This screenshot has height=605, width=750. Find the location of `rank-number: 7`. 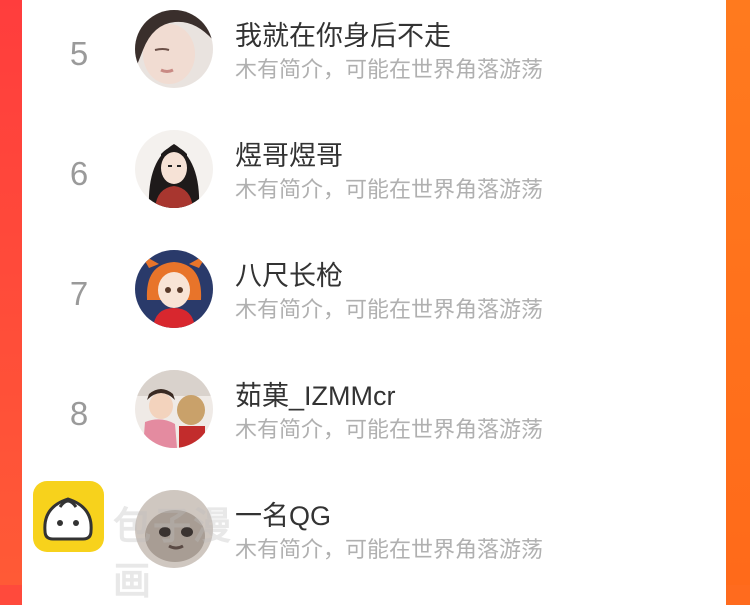

rank-number: 7 is located at coordinates (79, 293).